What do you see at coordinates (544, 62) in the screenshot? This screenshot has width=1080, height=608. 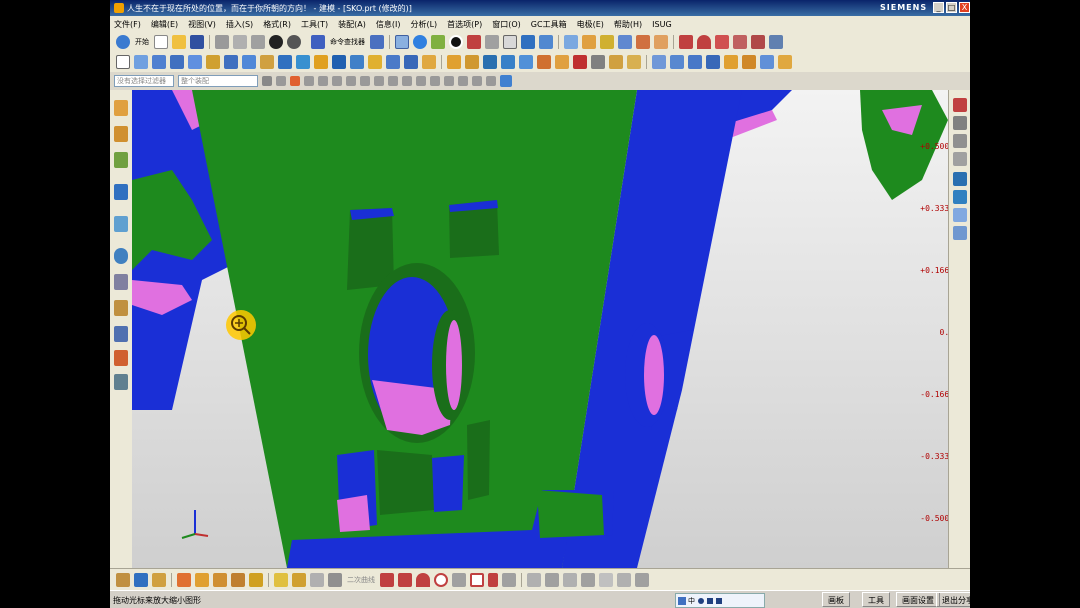 I see `delete-face-icon` at bounding box center [544, 62].